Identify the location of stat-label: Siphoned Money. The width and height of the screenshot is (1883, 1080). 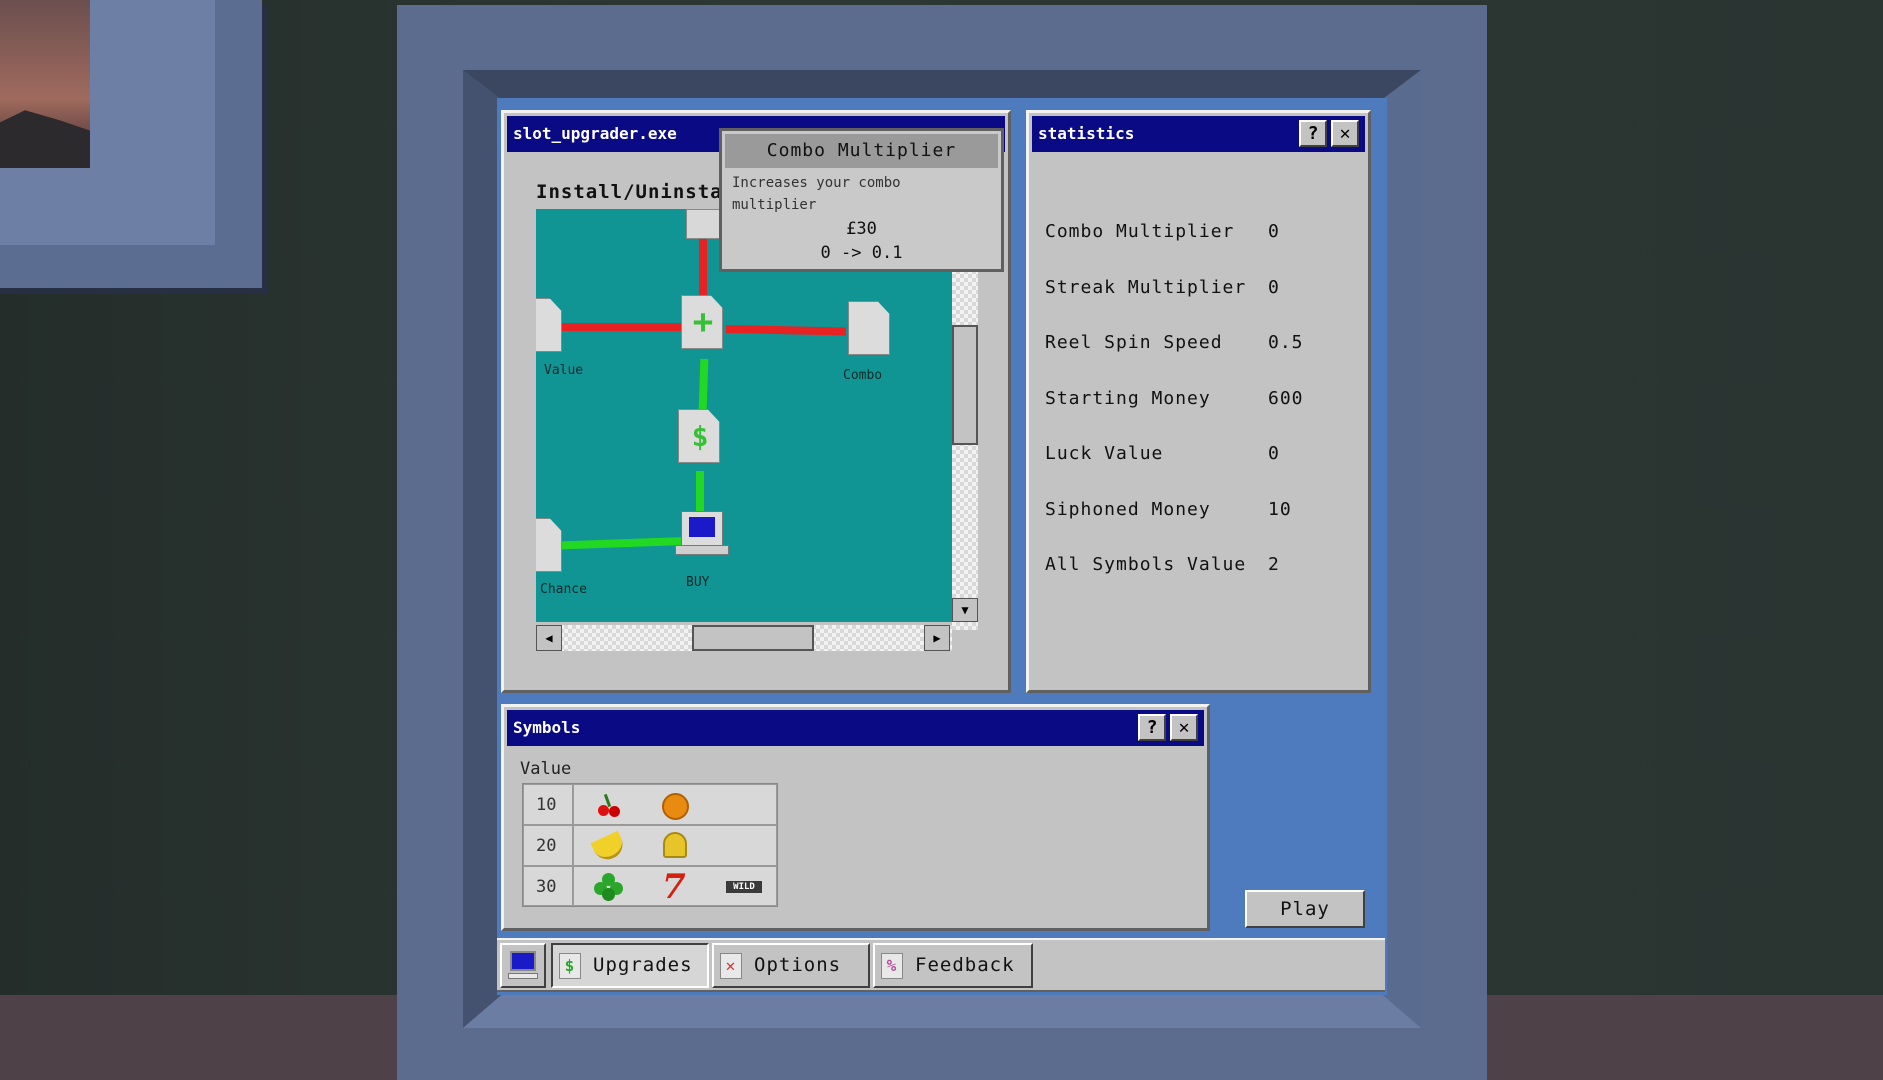
(1128, 509).